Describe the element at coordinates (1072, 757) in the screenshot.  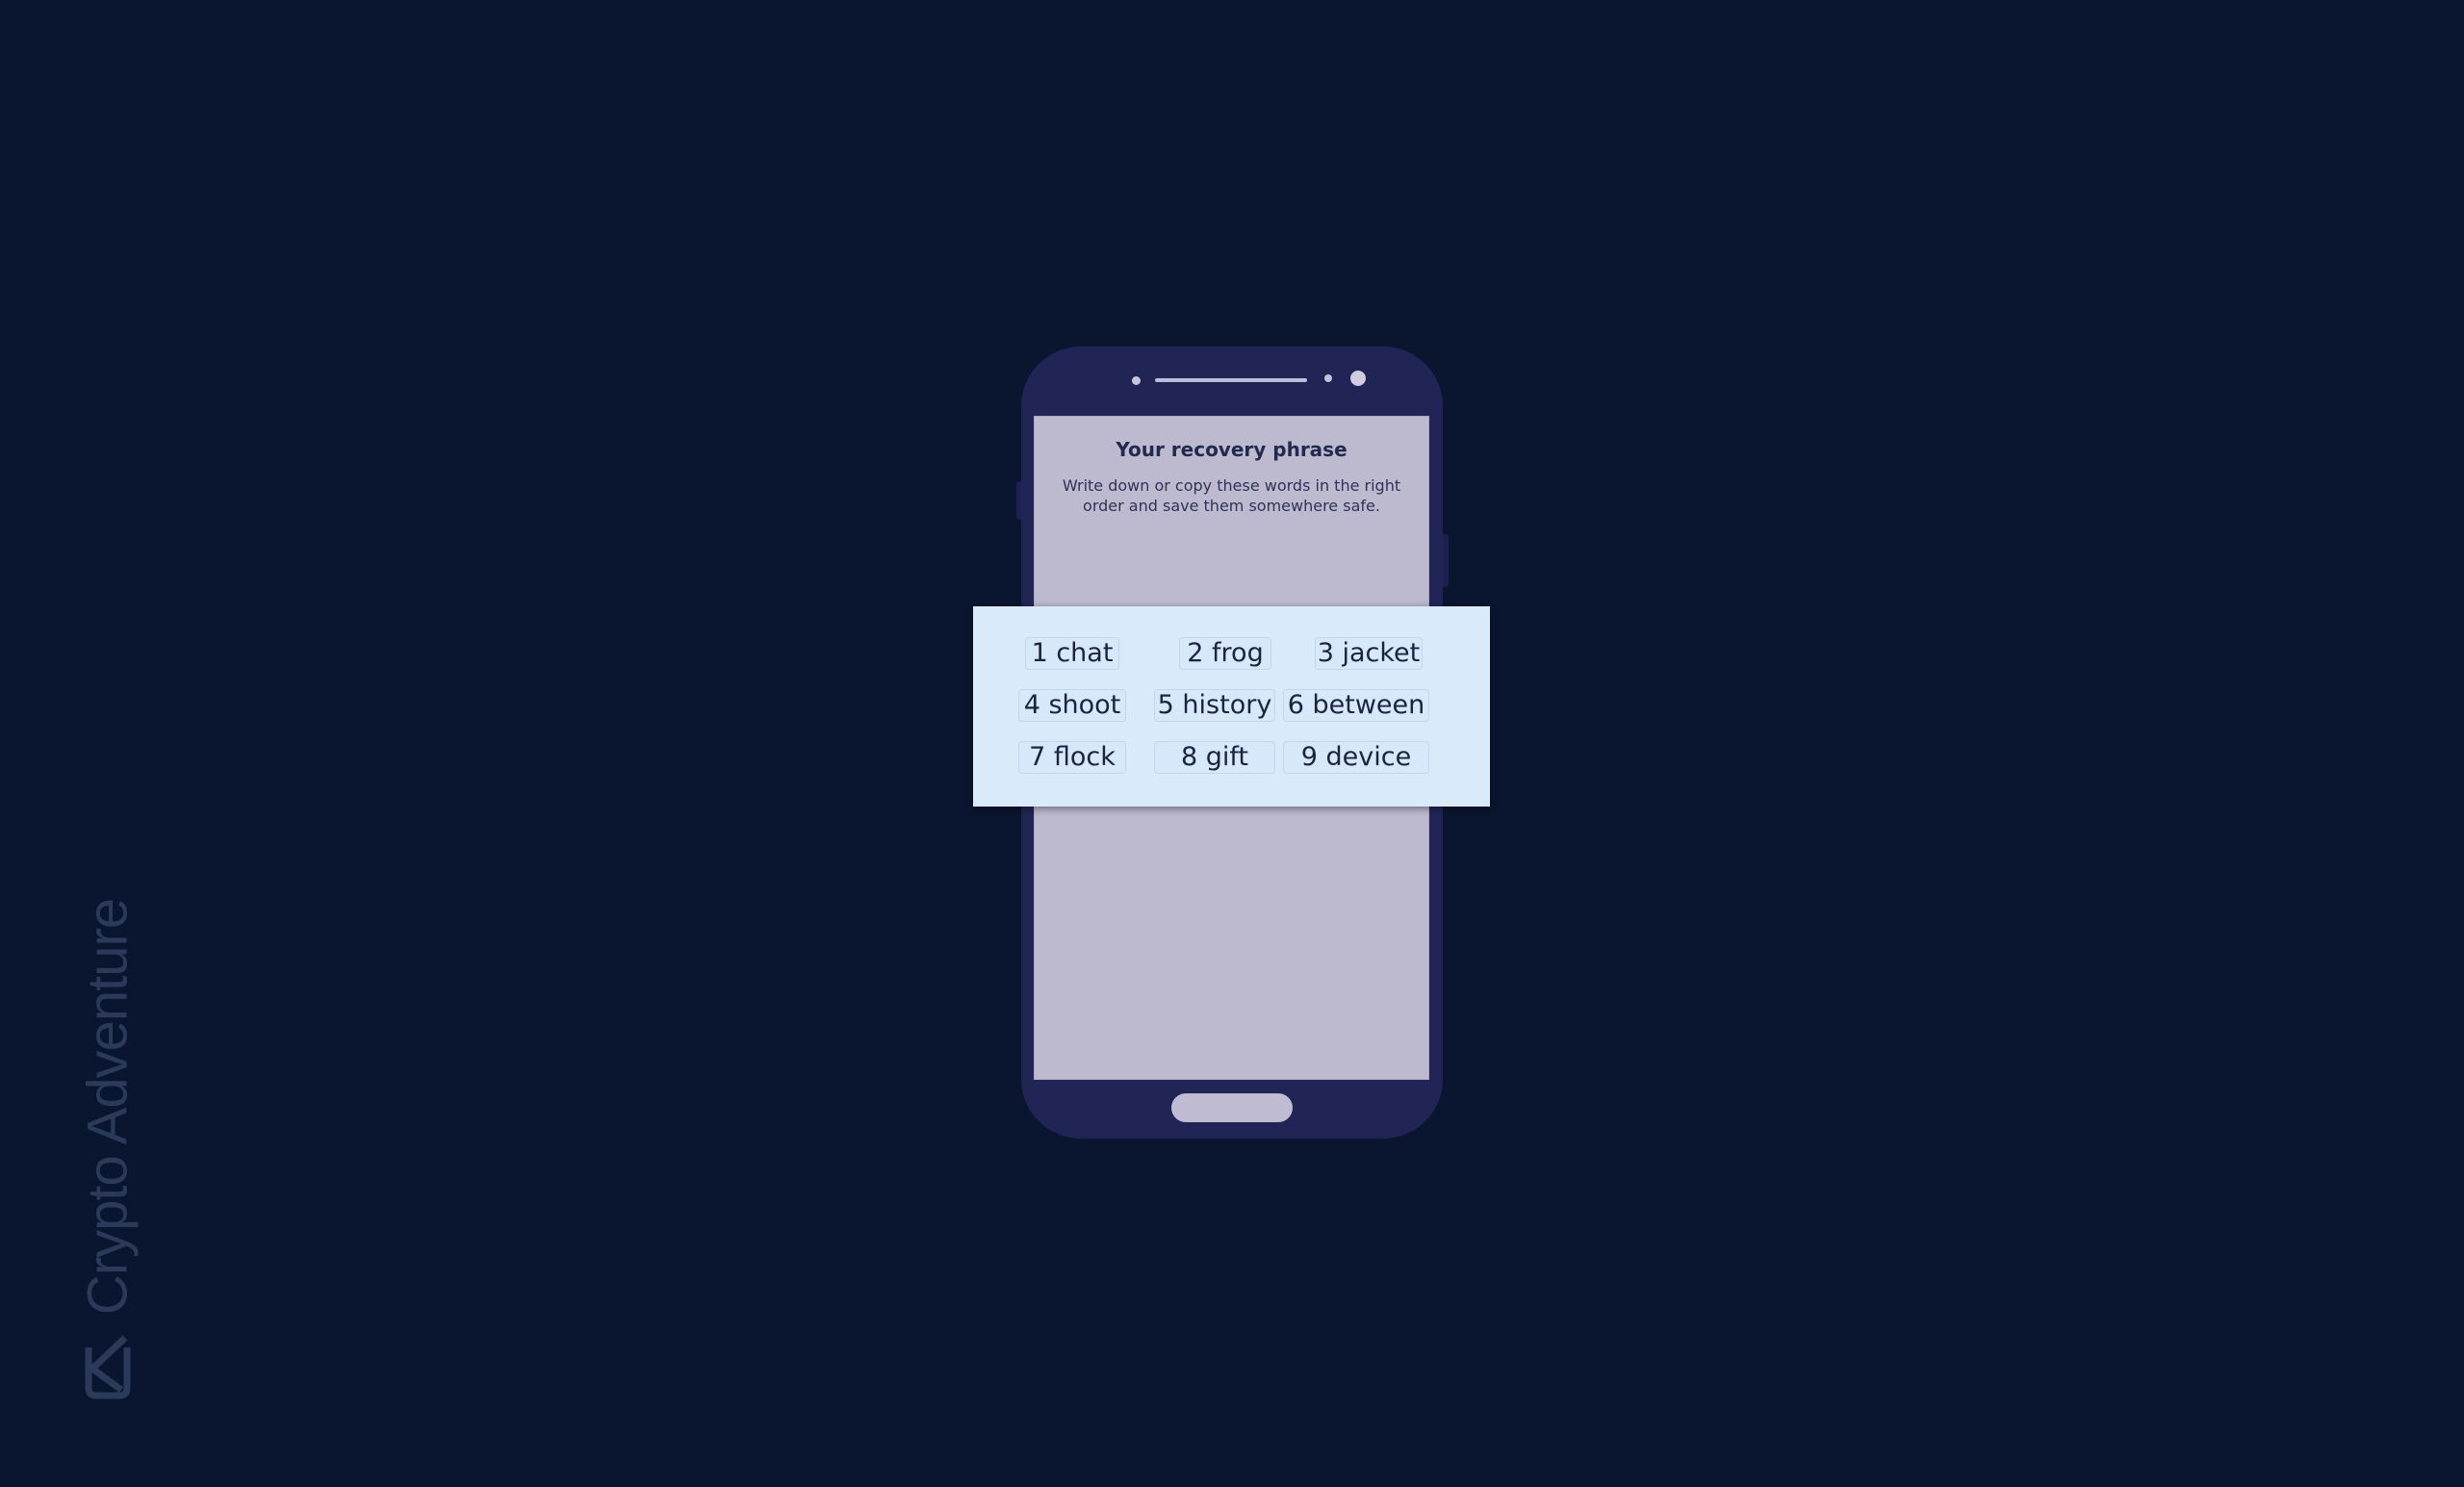
I see `phrase-word-chip: 7 flock` at that location.